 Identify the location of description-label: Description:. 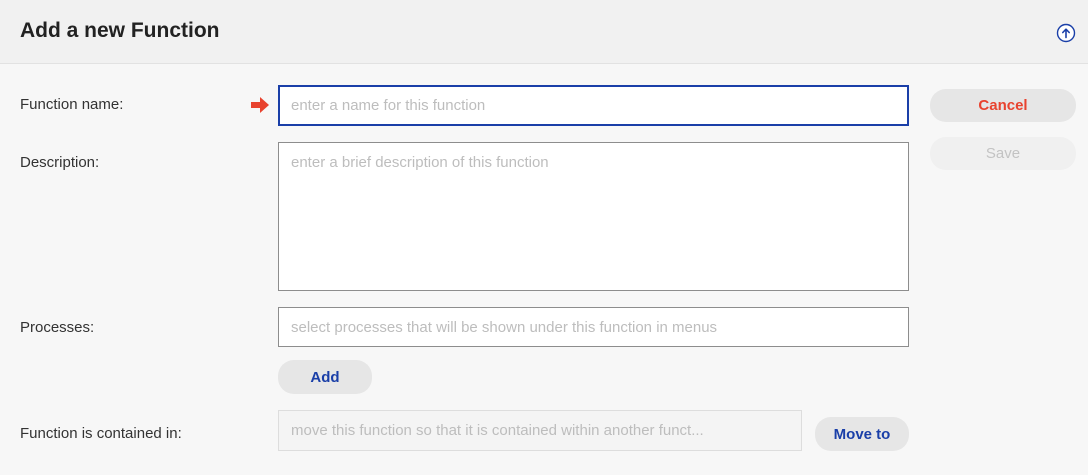
(60, 162).